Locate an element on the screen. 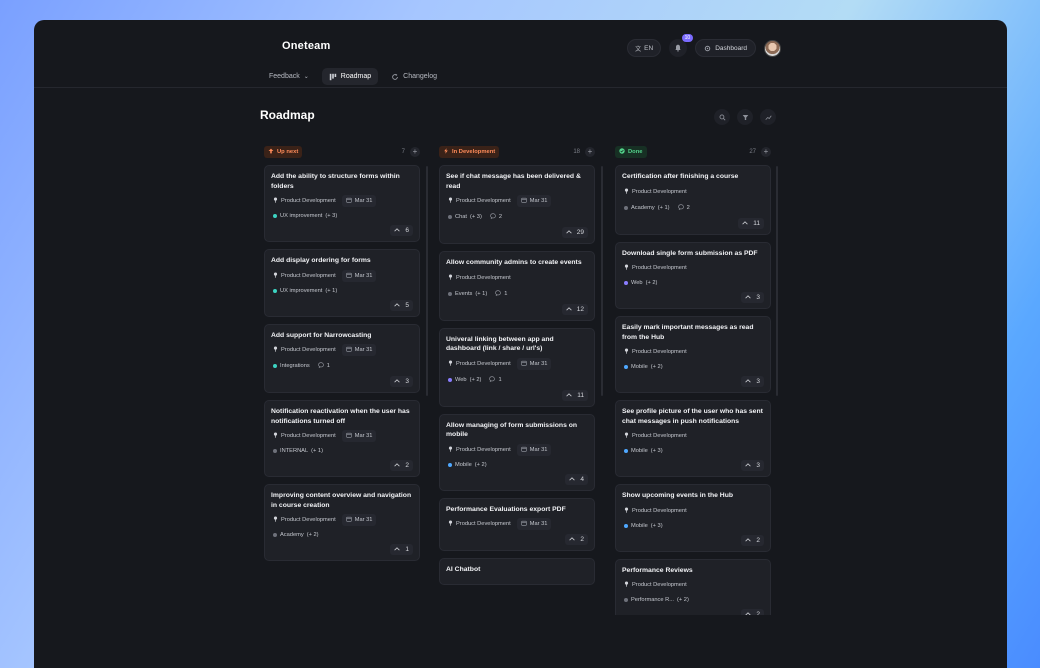 Image resolution: width=1040 pixels, height=668 pixels. upvote-button: 1 is located at coordinates (401, 549).